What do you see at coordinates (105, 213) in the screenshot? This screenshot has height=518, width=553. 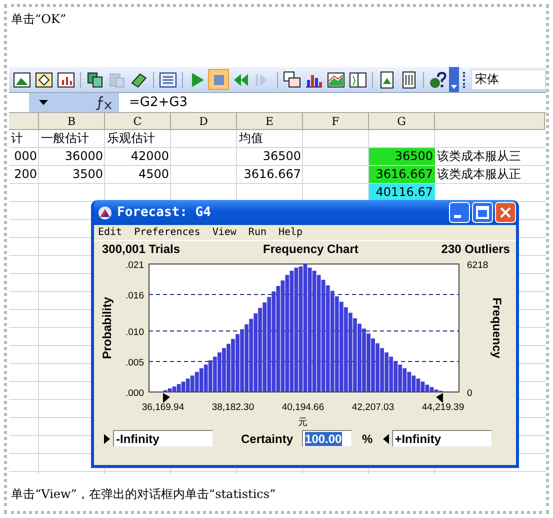 I see `app-icon` at bounding box center [105, 213].